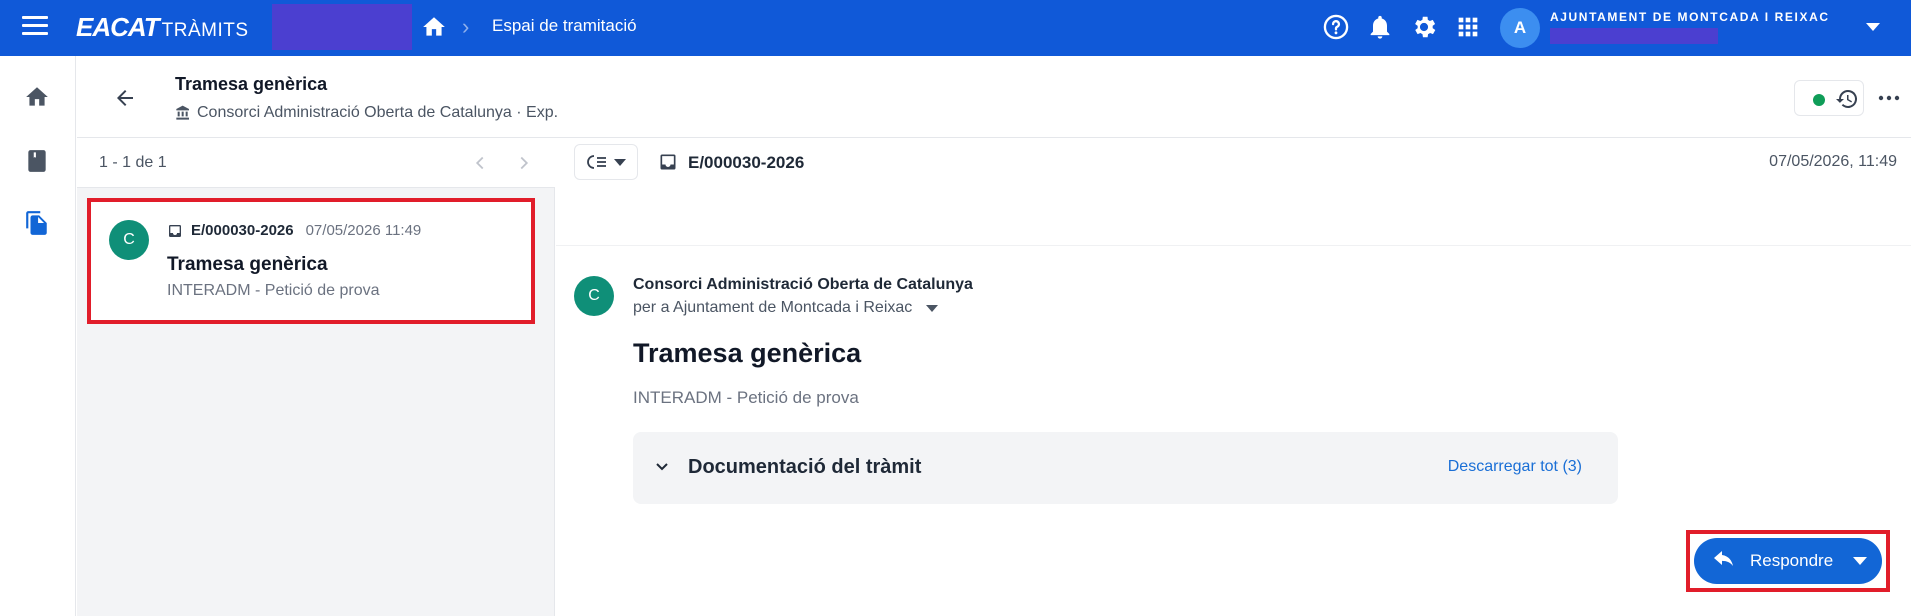  What do you see at coordinates (342, 27) in the screenshot?
I see `redacted-area` at bounding box center [342, 27].